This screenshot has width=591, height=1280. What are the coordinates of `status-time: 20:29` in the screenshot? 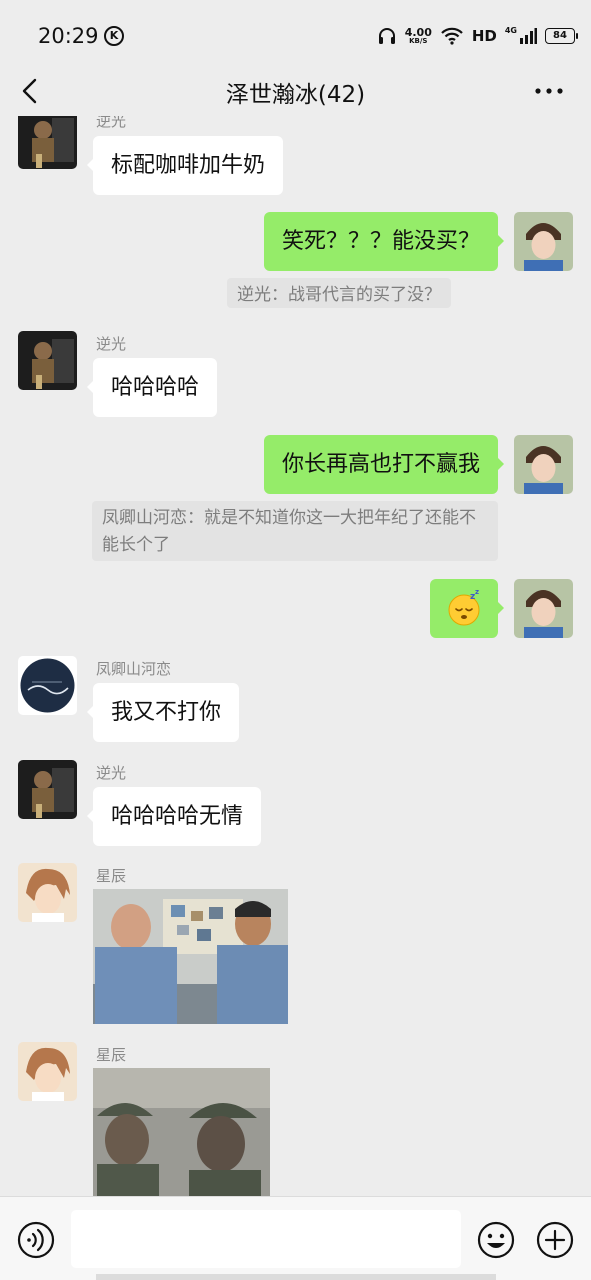 It's located at (68, 36).